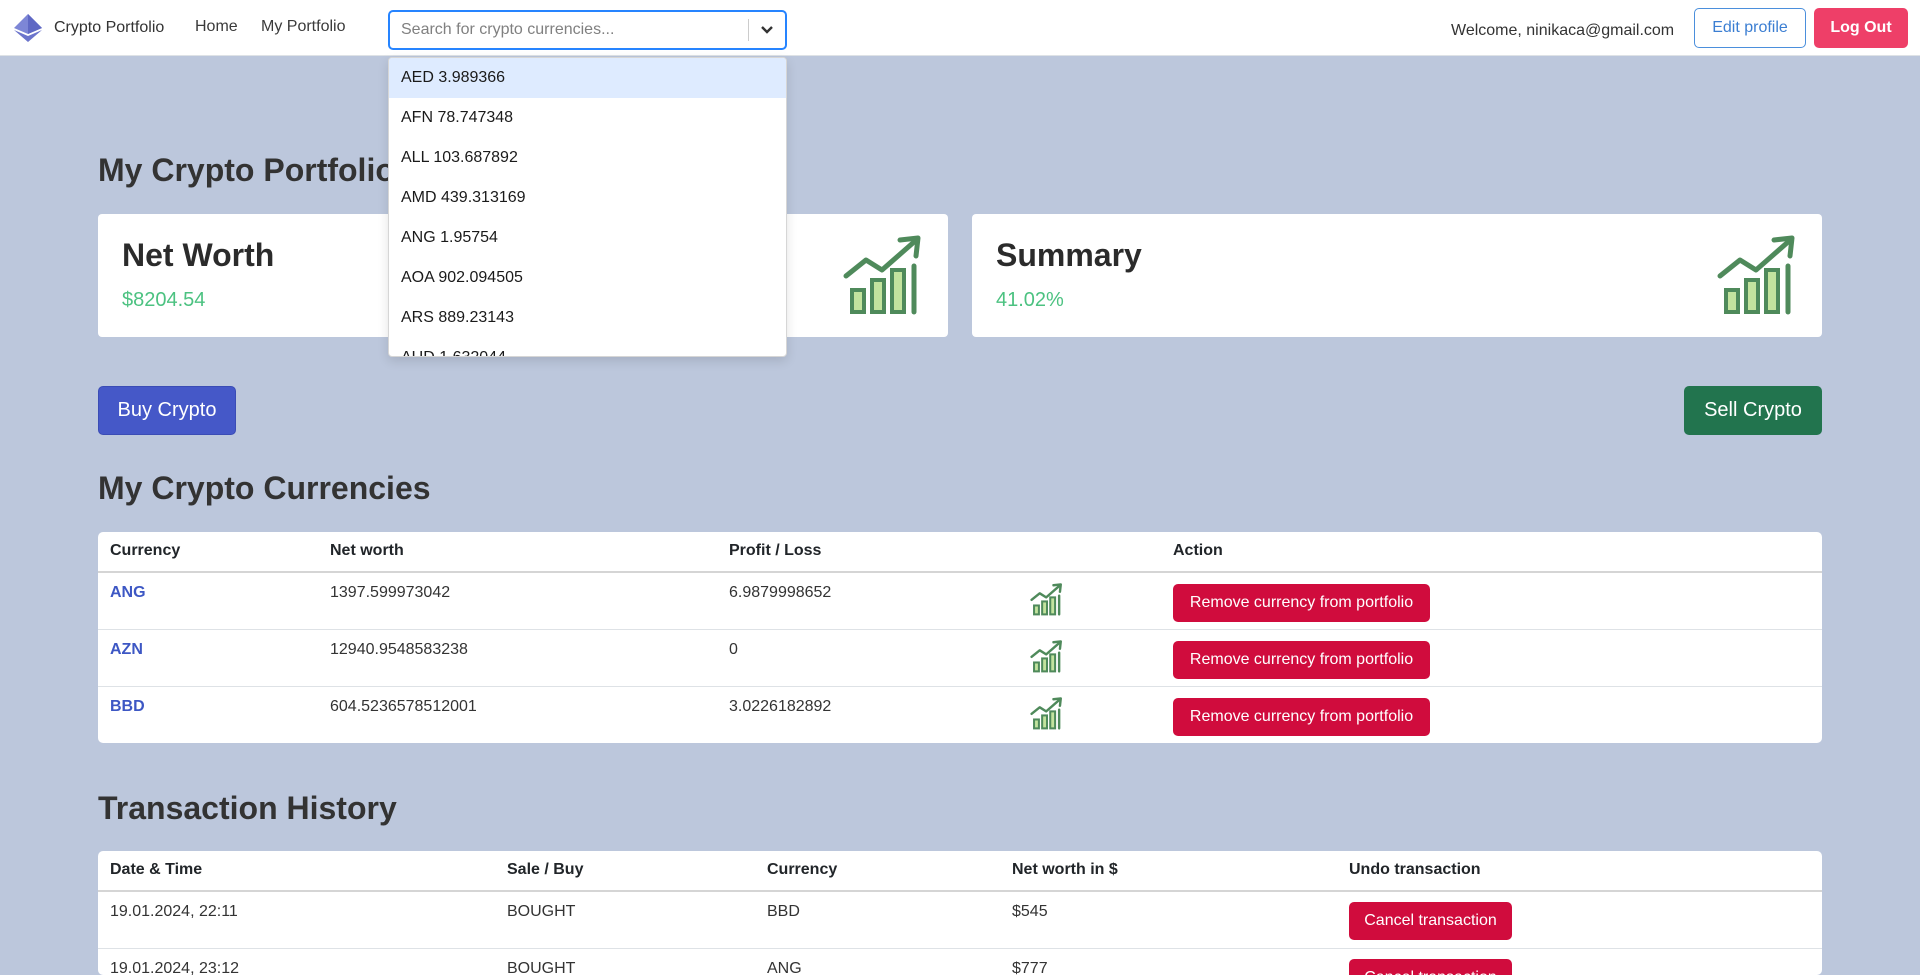  What do you see at coordinates (403, 706) in the screenshot?
I see `net-worth-cell: 604.5236578512001` at bounding box center [403, 706].